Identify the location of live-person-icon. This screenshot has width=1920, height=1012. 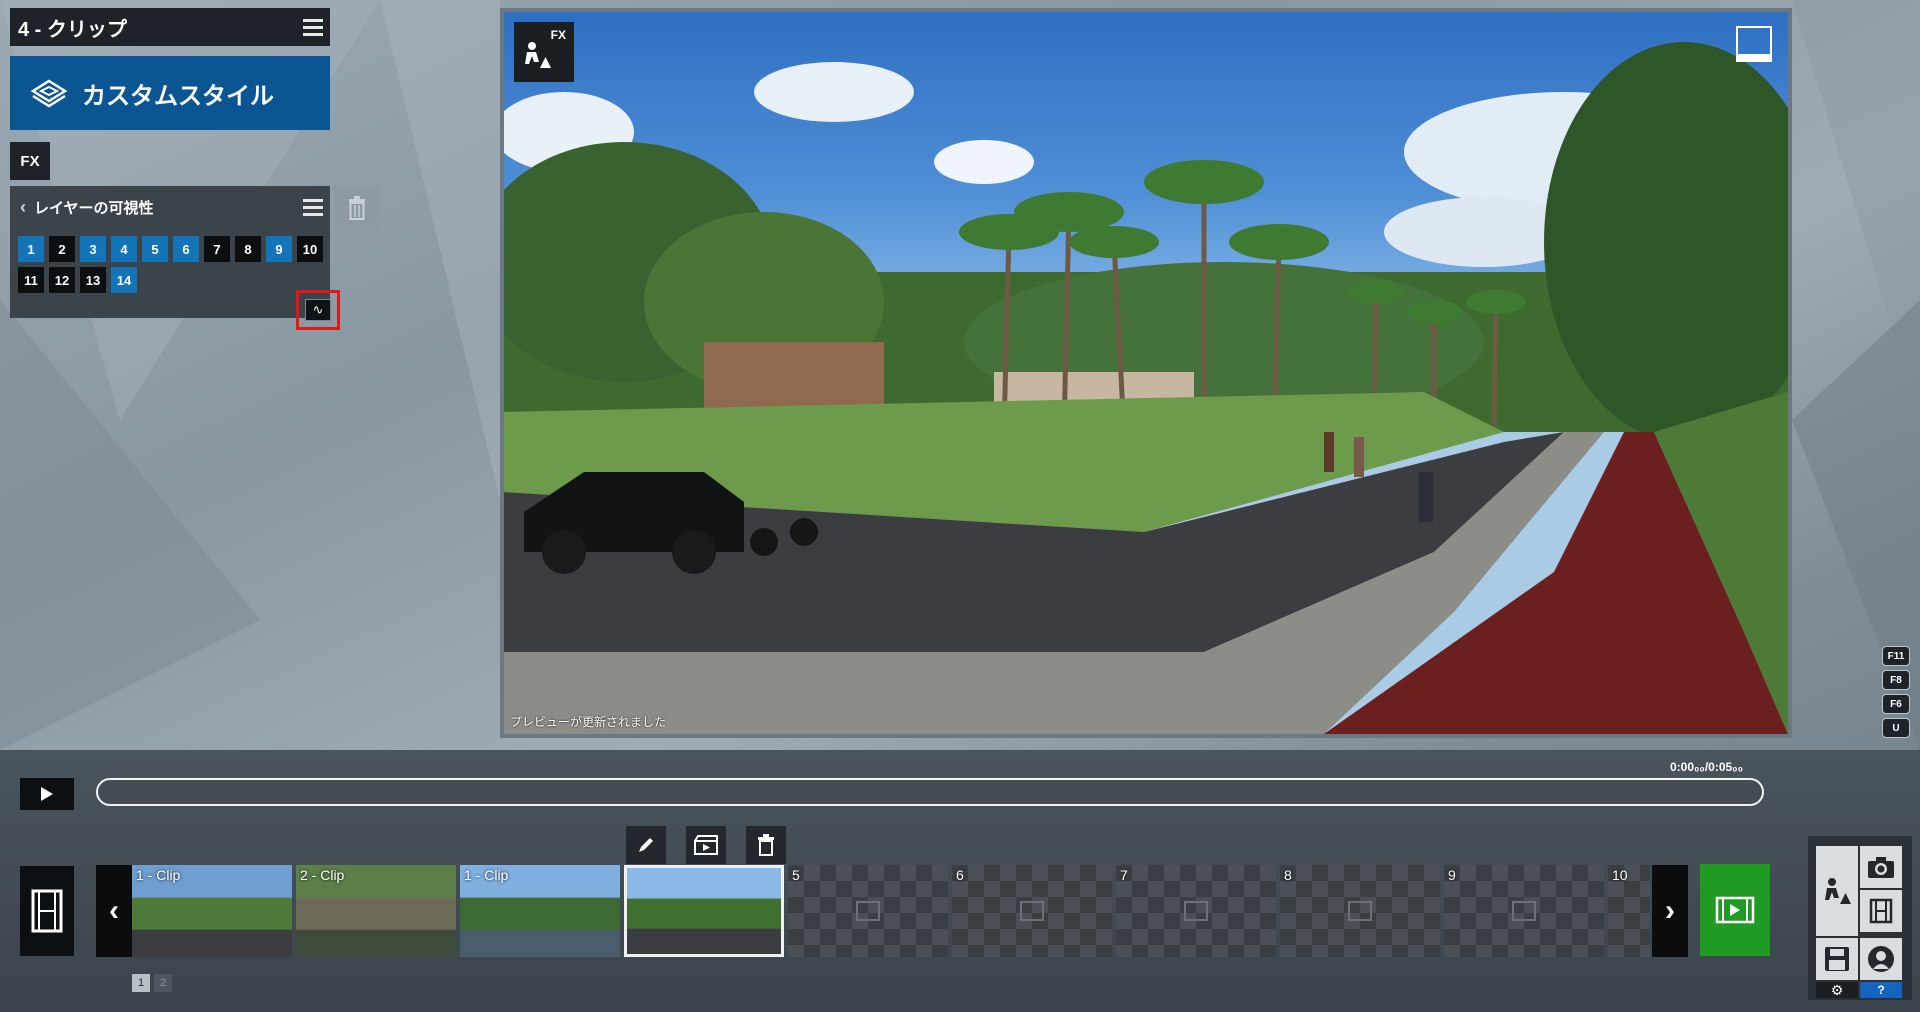
(1881, 959).